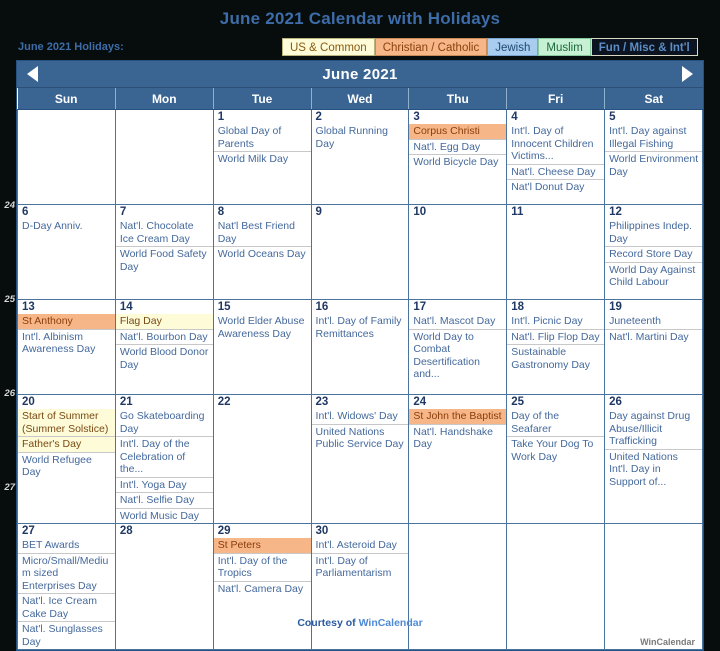  Describe the element at coordinates (556, 252) in the screenshot. I see `calendar-day-cell: 11` at that location.